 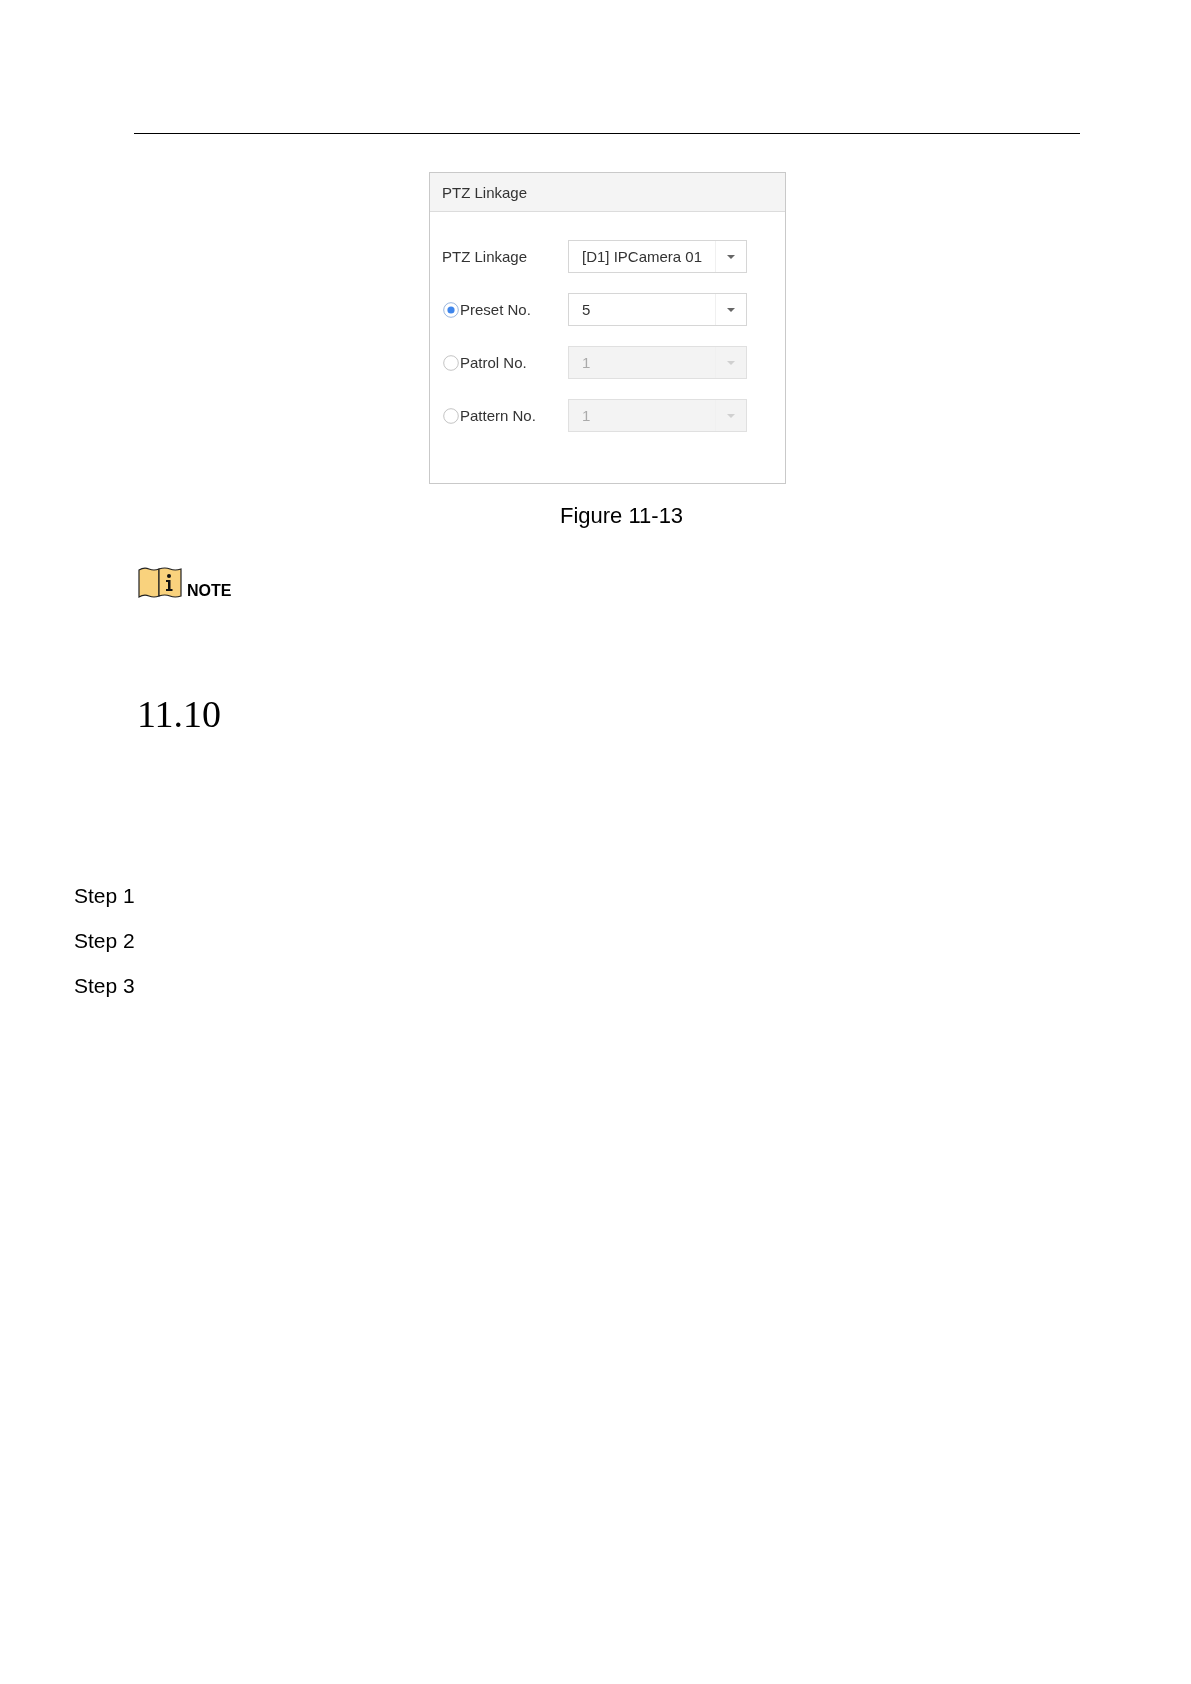 What do you see at coordinates (607, 192) in the screenshot?
I see `dialog-title: PTZ Linkage` at bounding box center [607, 192].